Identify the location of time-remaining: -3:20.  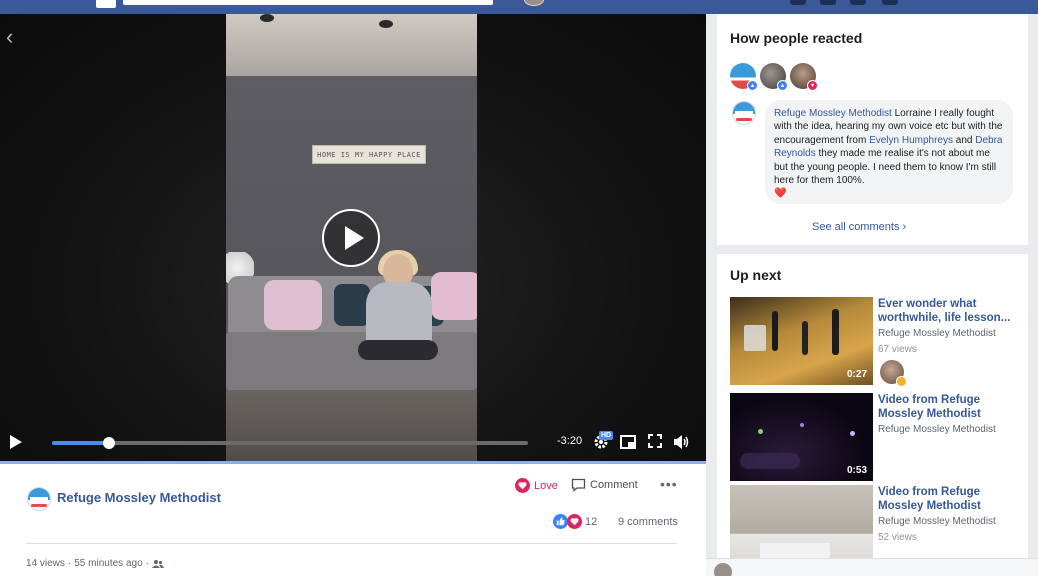
(570, 441).